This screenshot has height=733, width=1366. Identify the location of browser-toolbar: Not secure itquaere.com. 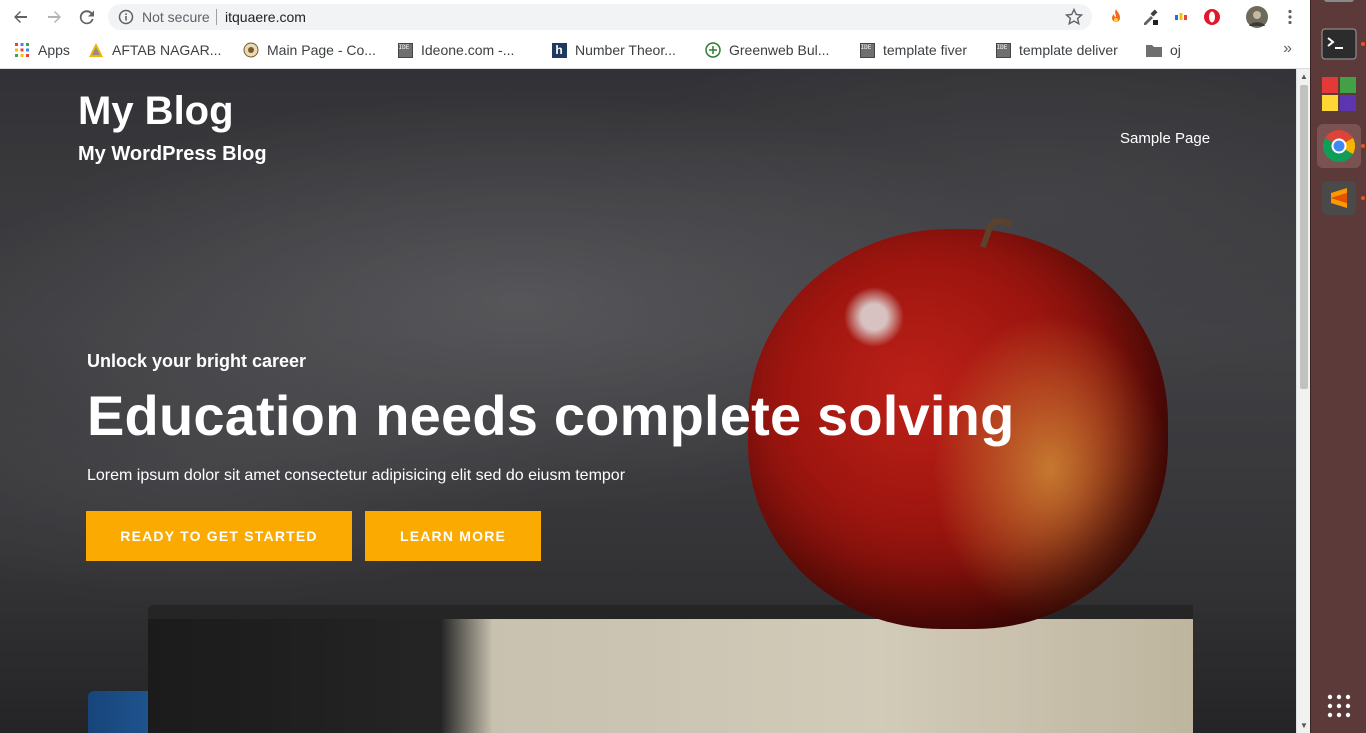
(655, 17).